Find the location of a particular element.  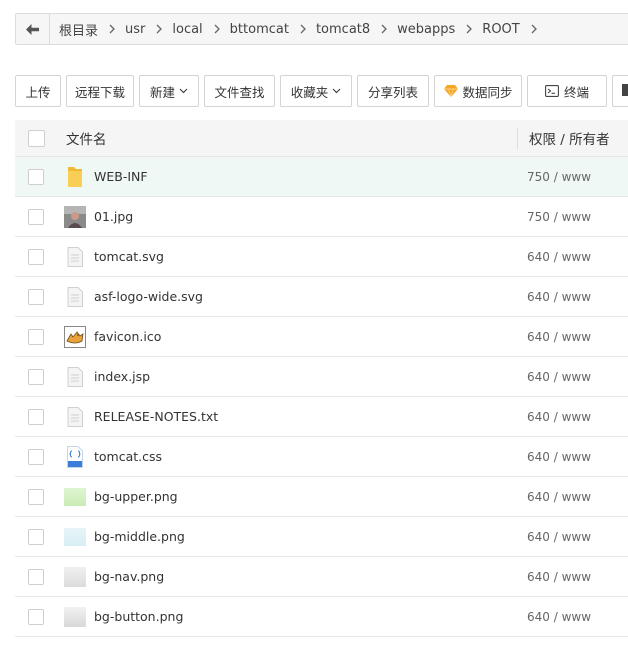

terminal-label: 终端 is located at coordinates (576, 92).